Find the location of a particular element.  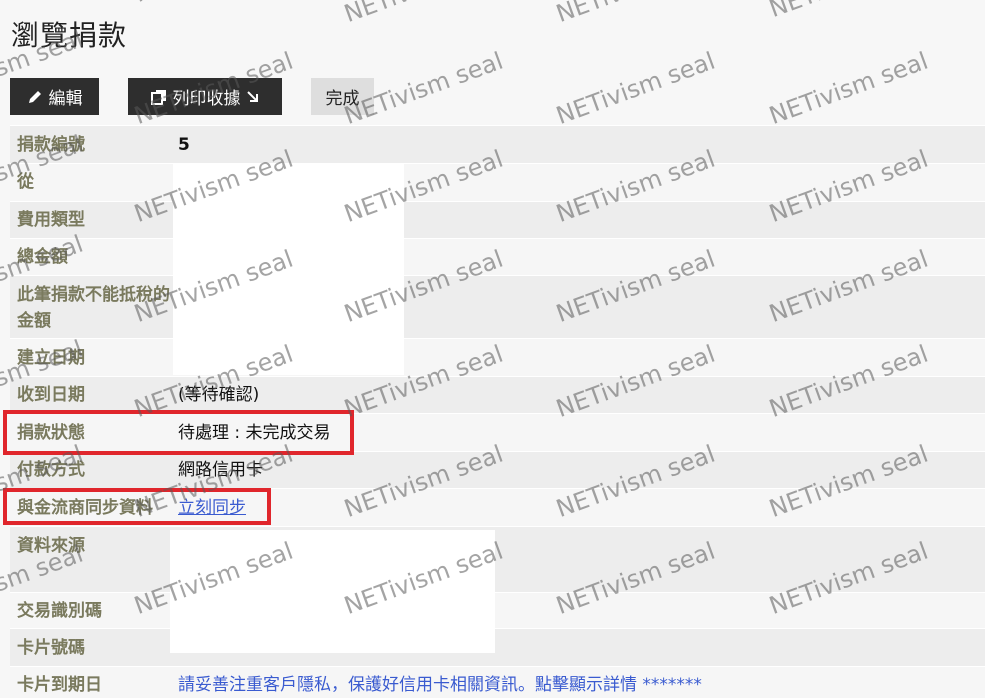

field-label: 卡片到期日 is located at coordinates (59, 685).